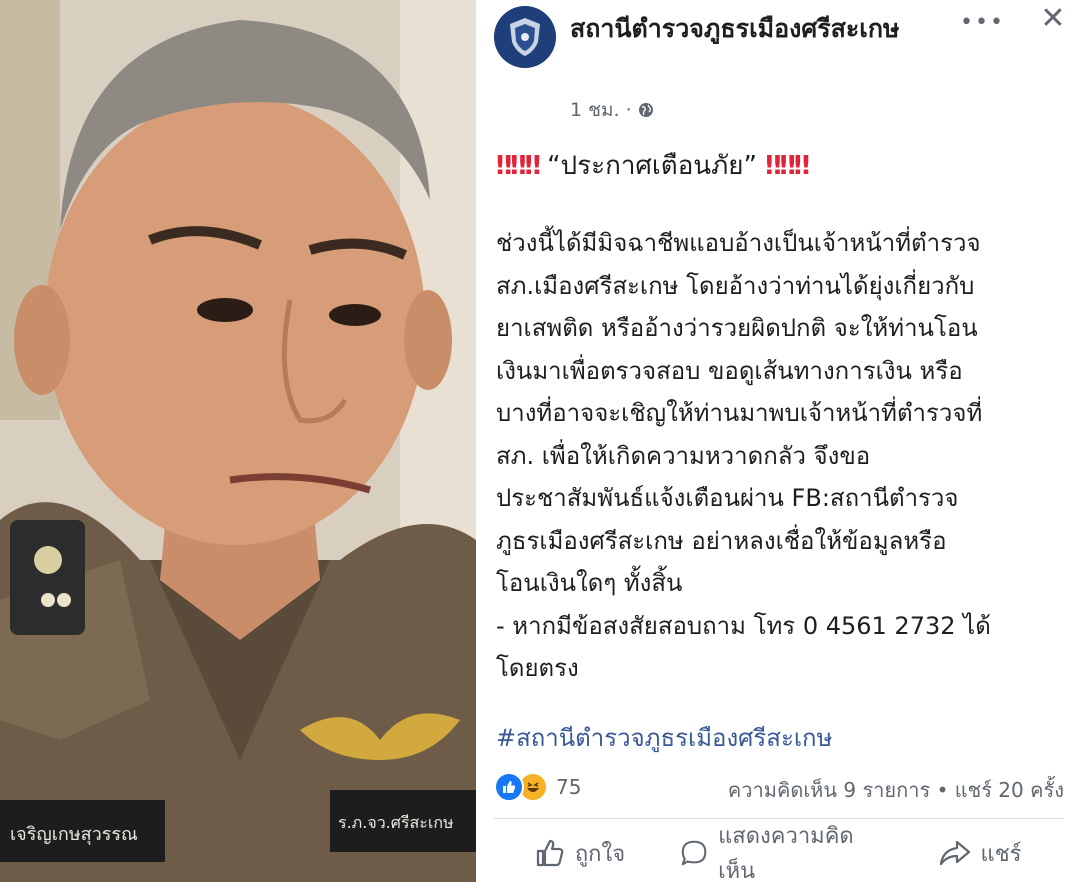  What do you see at coordinates (694, 853) in the screenshot?
I see `comment-bubble-icon` at bounding box center [694, 853].